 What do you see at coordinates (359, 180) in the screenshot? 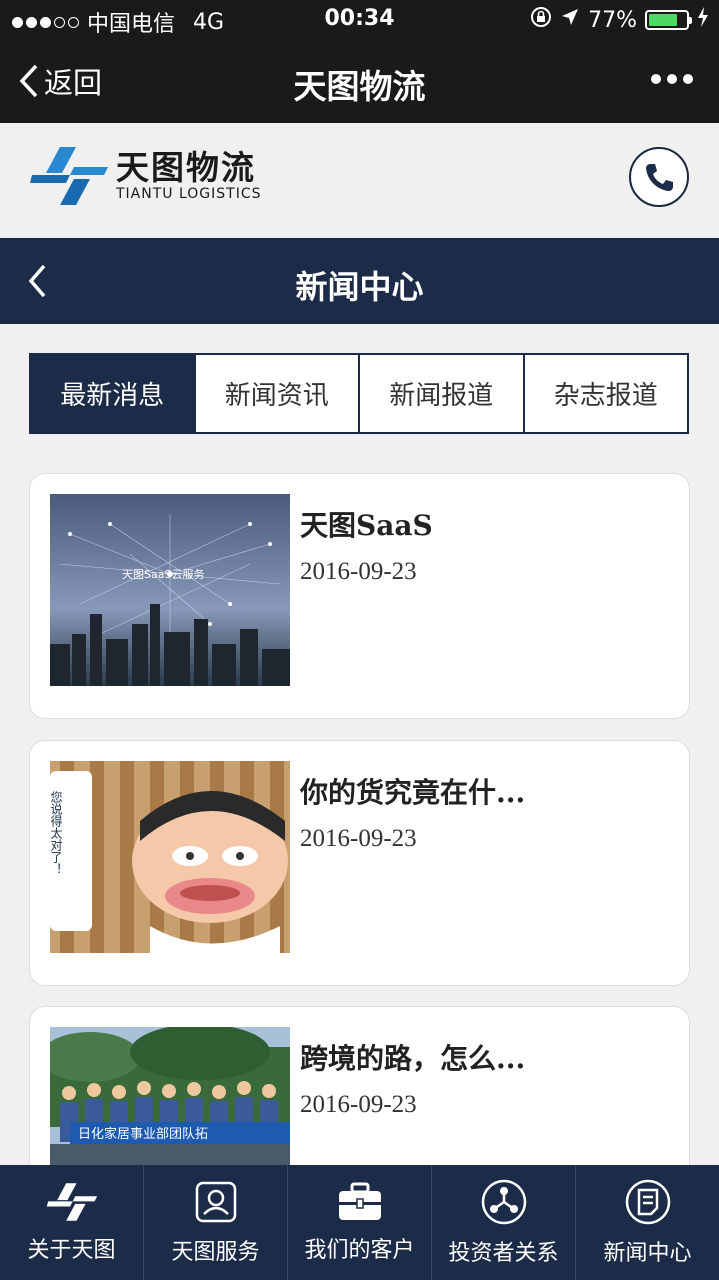
I see `brand-bar: 天图物流 TIANTU LOGISTICS` at bounding box center [359, 180].